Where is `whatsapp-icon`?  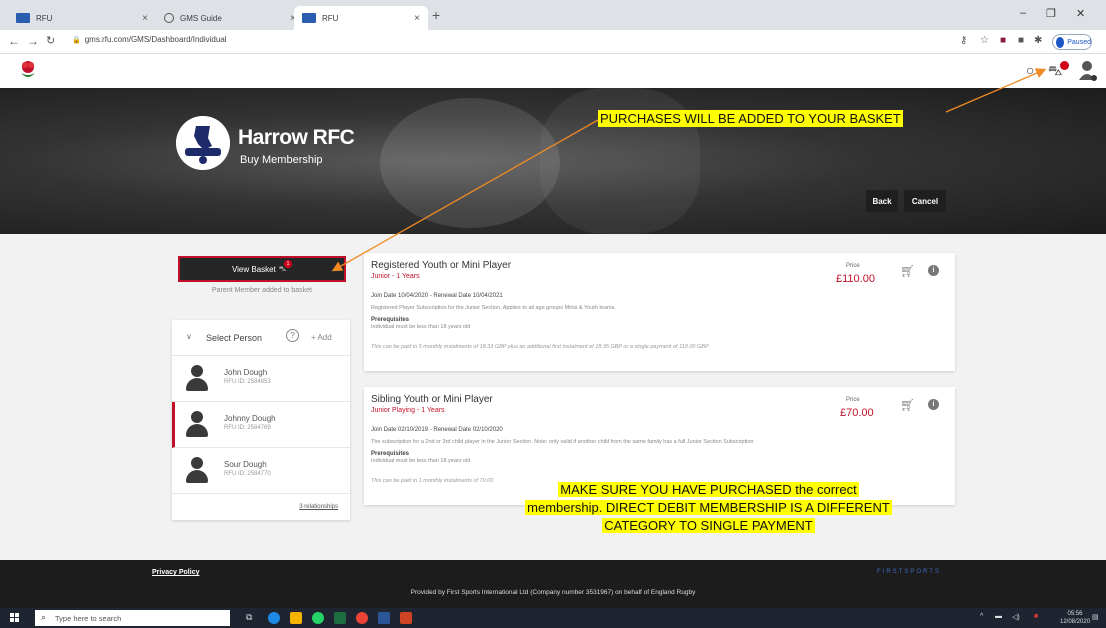
whatsapp-icon is located at coordinates (318, 618).